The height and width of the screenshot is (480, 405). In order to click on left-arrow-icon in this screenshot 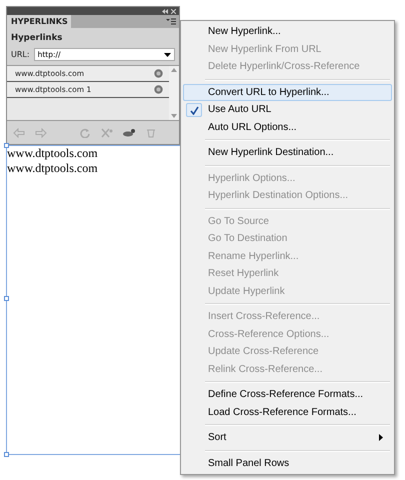, I will do `click(19, 133)`.